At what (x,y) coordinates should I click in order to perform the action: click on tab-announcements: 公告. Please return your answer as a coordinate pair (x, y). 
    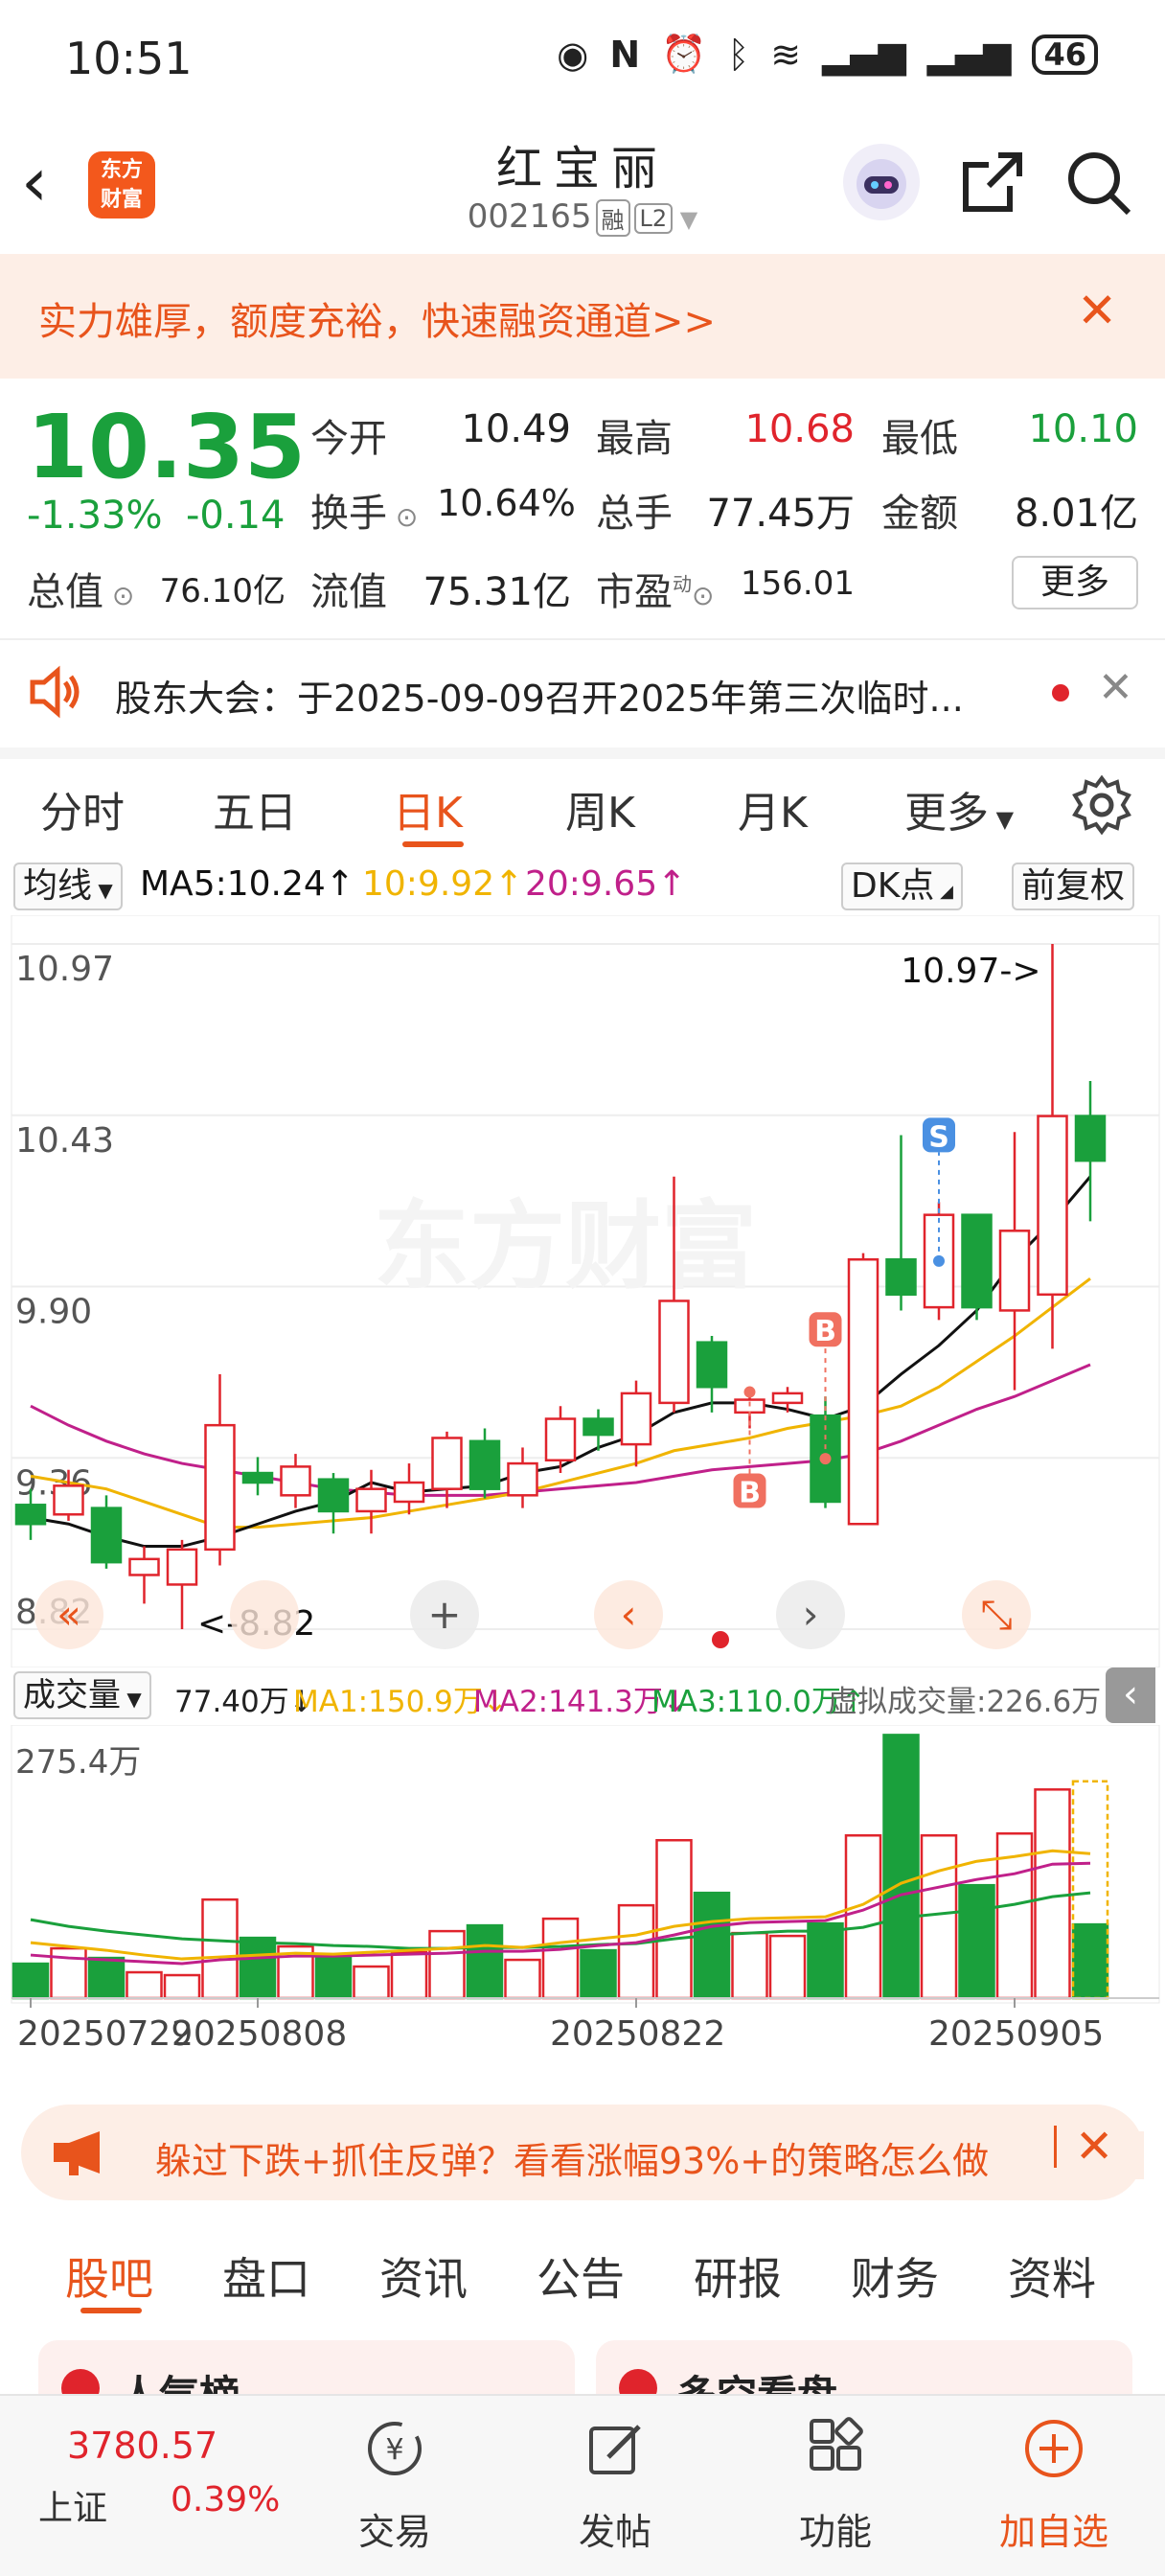
    Looking at the image, I should click on (581, 2276).